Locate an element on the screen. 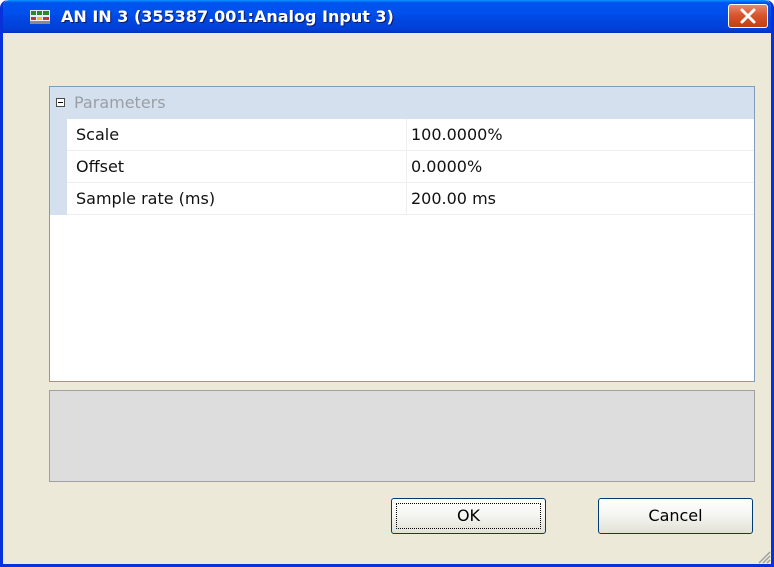 This screenshot has width=774, height=567. property-value: 200.00 ms is located at coordinates (453, 199).